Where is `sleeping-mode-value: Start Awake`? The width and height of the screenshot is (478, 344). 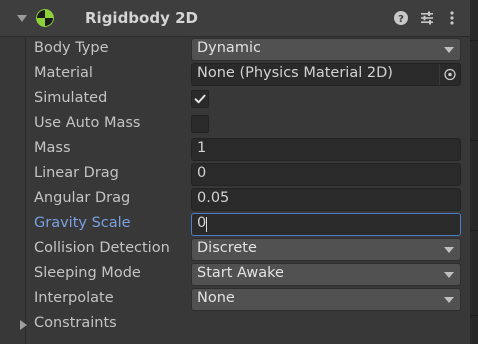 sleeping-mode-value: Start Awake is located at coordinates (240, 273).